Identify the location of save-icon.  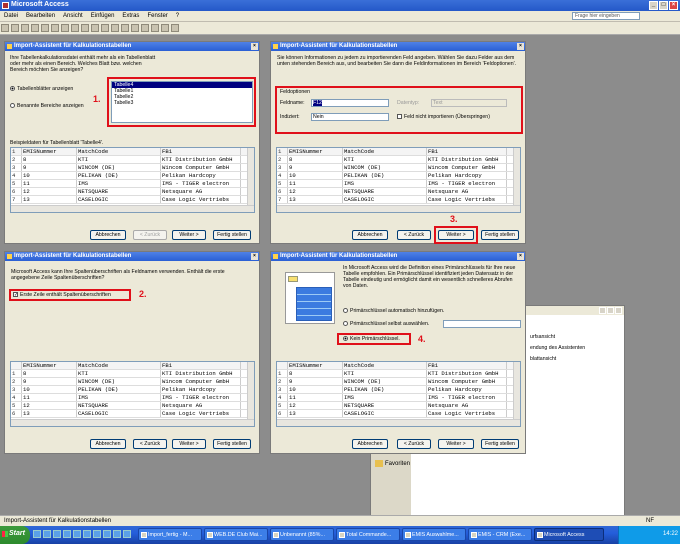
(25, 28).